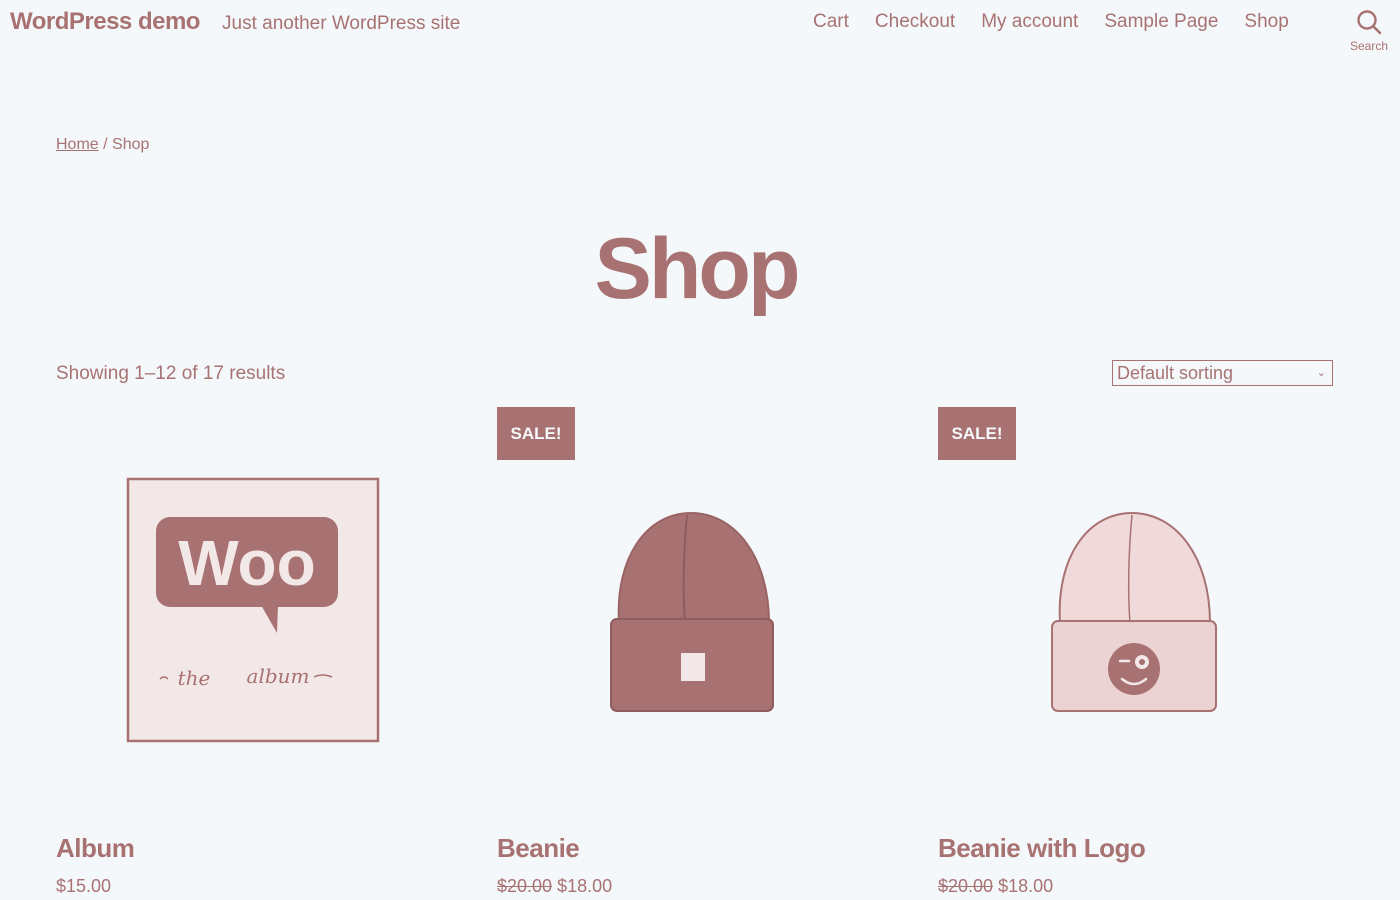 The image size is (1400, 900). What do you see at coordinates (95, 848) in the screenshot?
I see `product-name-album: Album` at bounding box center [95, 848].